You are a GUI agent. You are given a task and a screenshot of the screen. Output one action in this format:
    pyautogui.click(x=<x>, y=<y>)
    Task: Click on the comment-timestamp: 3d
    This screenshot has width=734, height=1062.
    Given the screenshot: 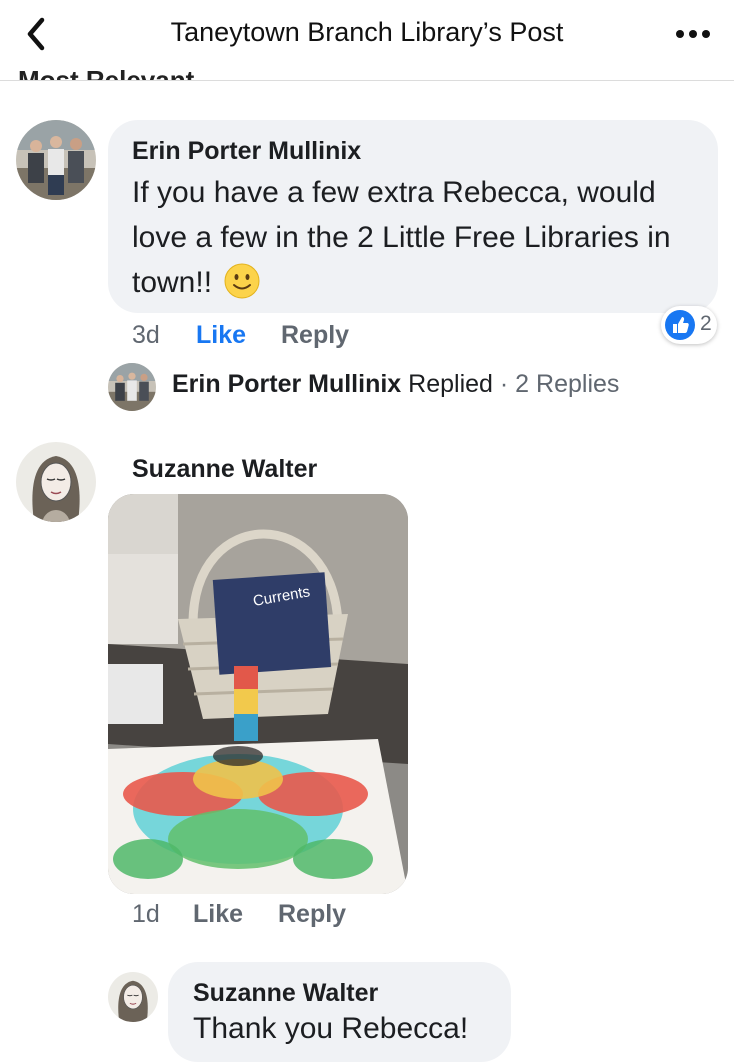 What is the action you would take?
    pyautogui.click(x=146, y=335)
    